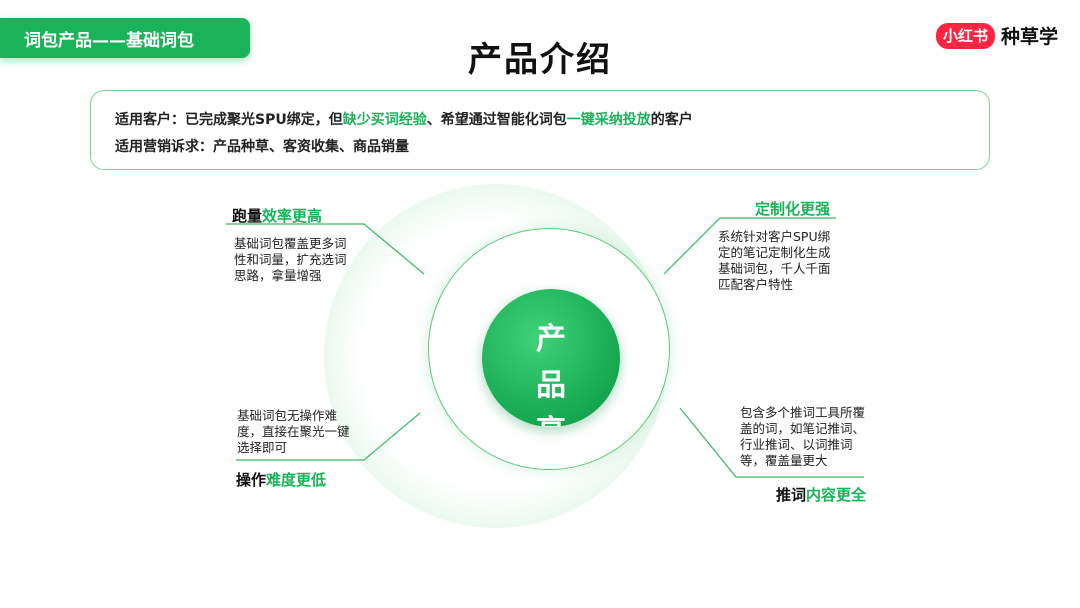 The width and height of the screenshot is (1080, 608). What do you see at coordinates (790, 495) in the screenshot?
I see `feature-title-bottom-right-prefix: 推词` at bounding box center [790, 495].